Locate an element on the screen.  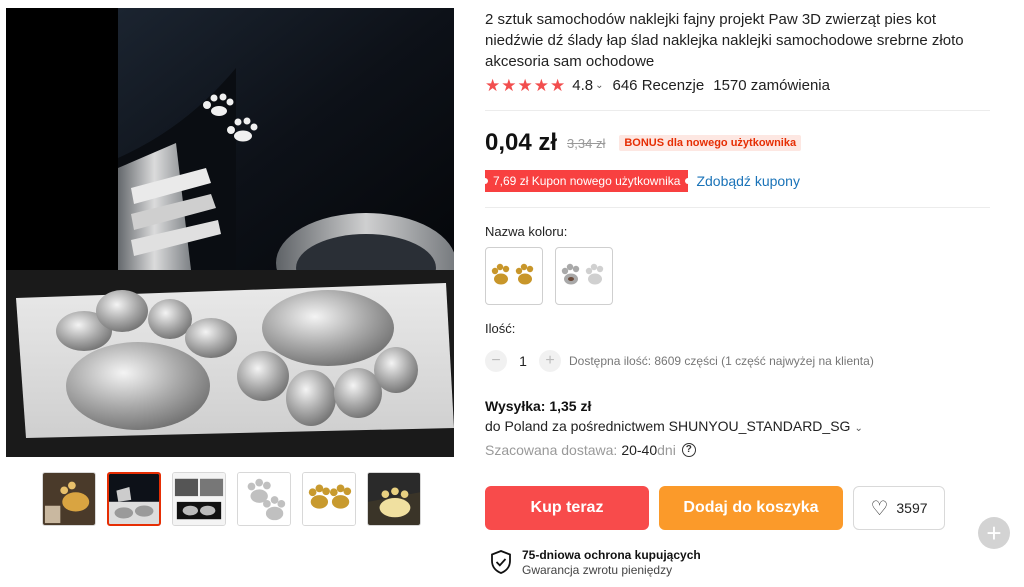
color-label: Nazwa koloru: is located at coordinates (526, 231).